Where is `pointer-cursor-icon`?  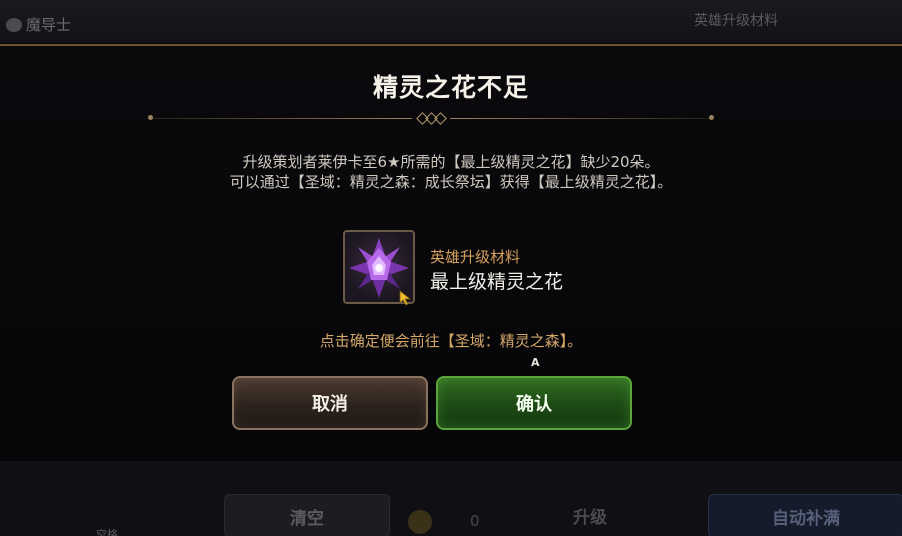
pointer-cursor-icon is located at coordinates (405, 298).